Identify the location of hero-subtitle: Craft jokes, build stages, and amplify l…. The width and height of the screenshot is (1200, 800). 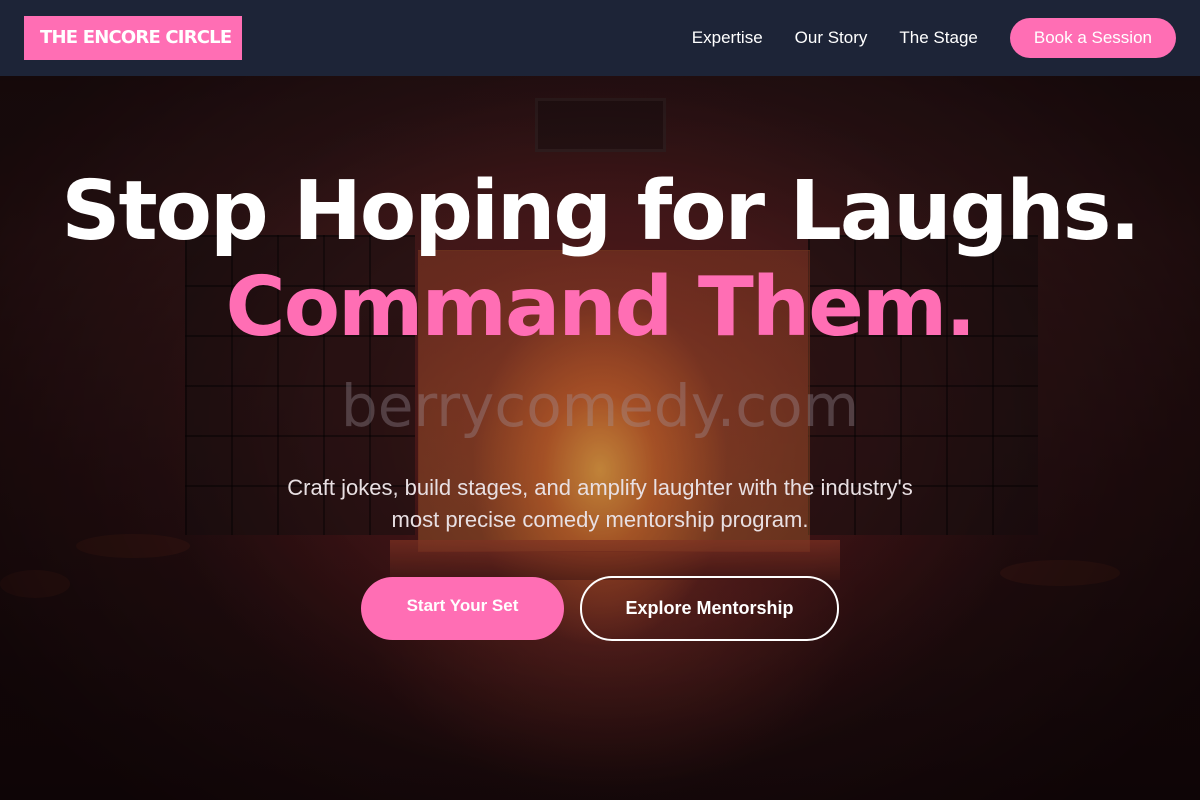
(600, 503).